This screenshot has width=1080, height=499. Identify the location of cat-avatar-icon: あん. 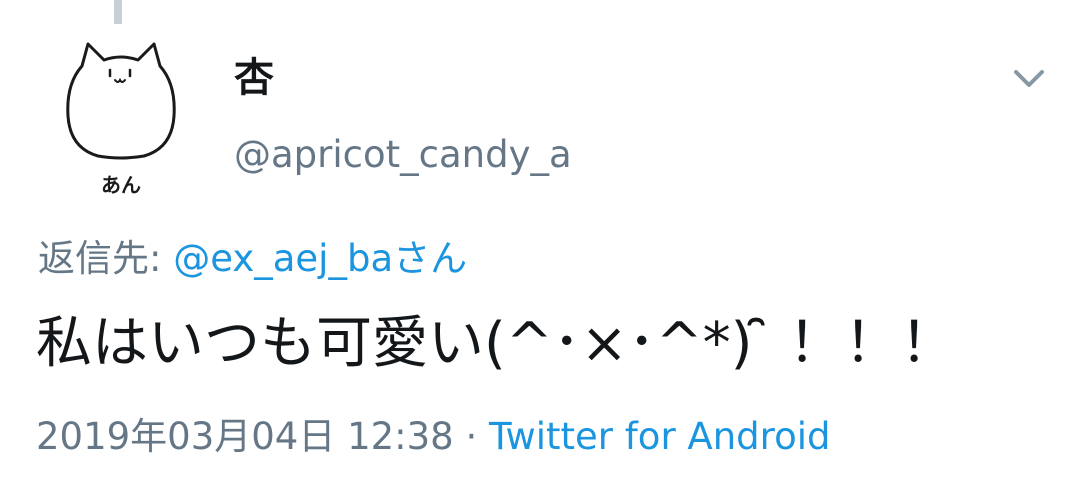
(121, 119).